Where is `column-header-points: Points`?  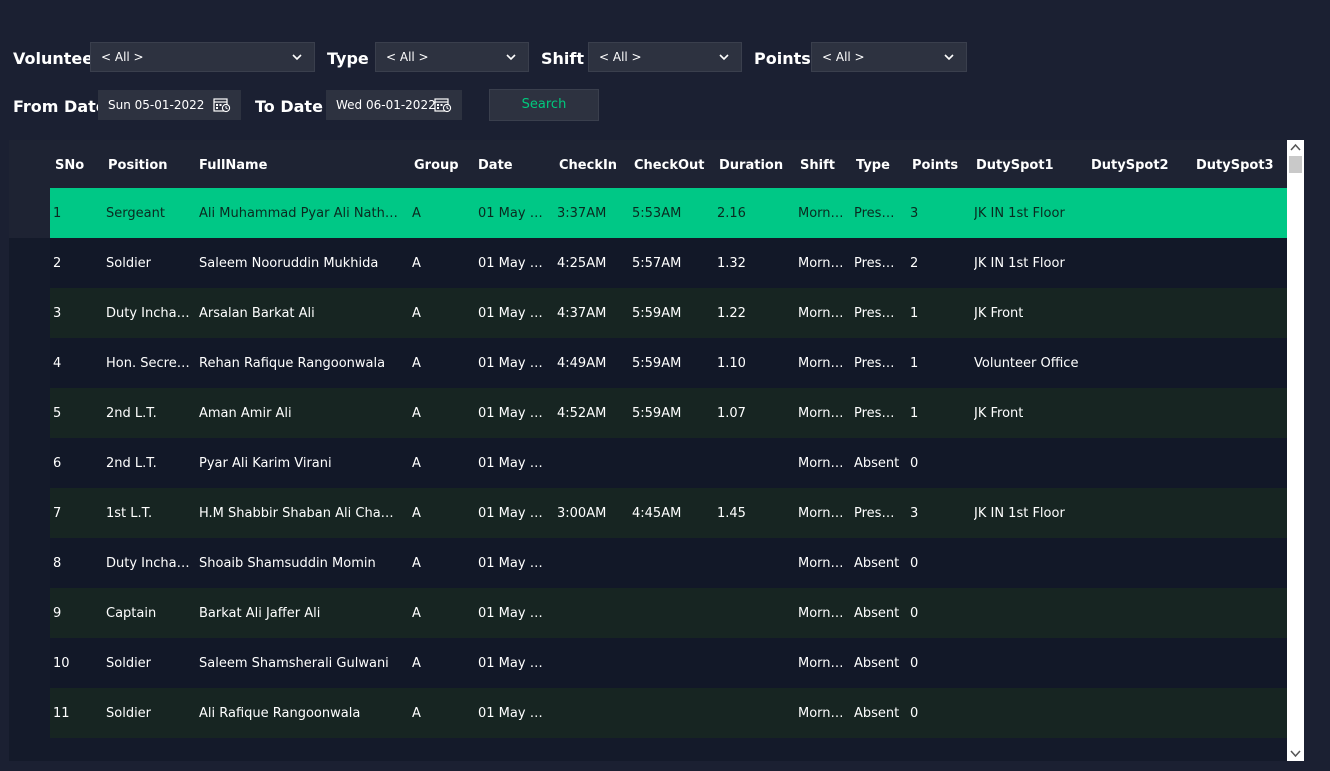
column-header-points: Points is located at coordinates (935, 165).